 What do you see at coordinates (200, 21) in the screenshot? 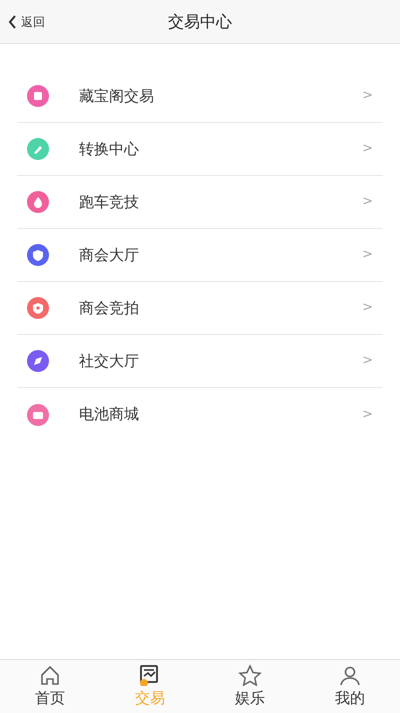
I see `page-title: 交易中心` at bounding box center [200, 21].